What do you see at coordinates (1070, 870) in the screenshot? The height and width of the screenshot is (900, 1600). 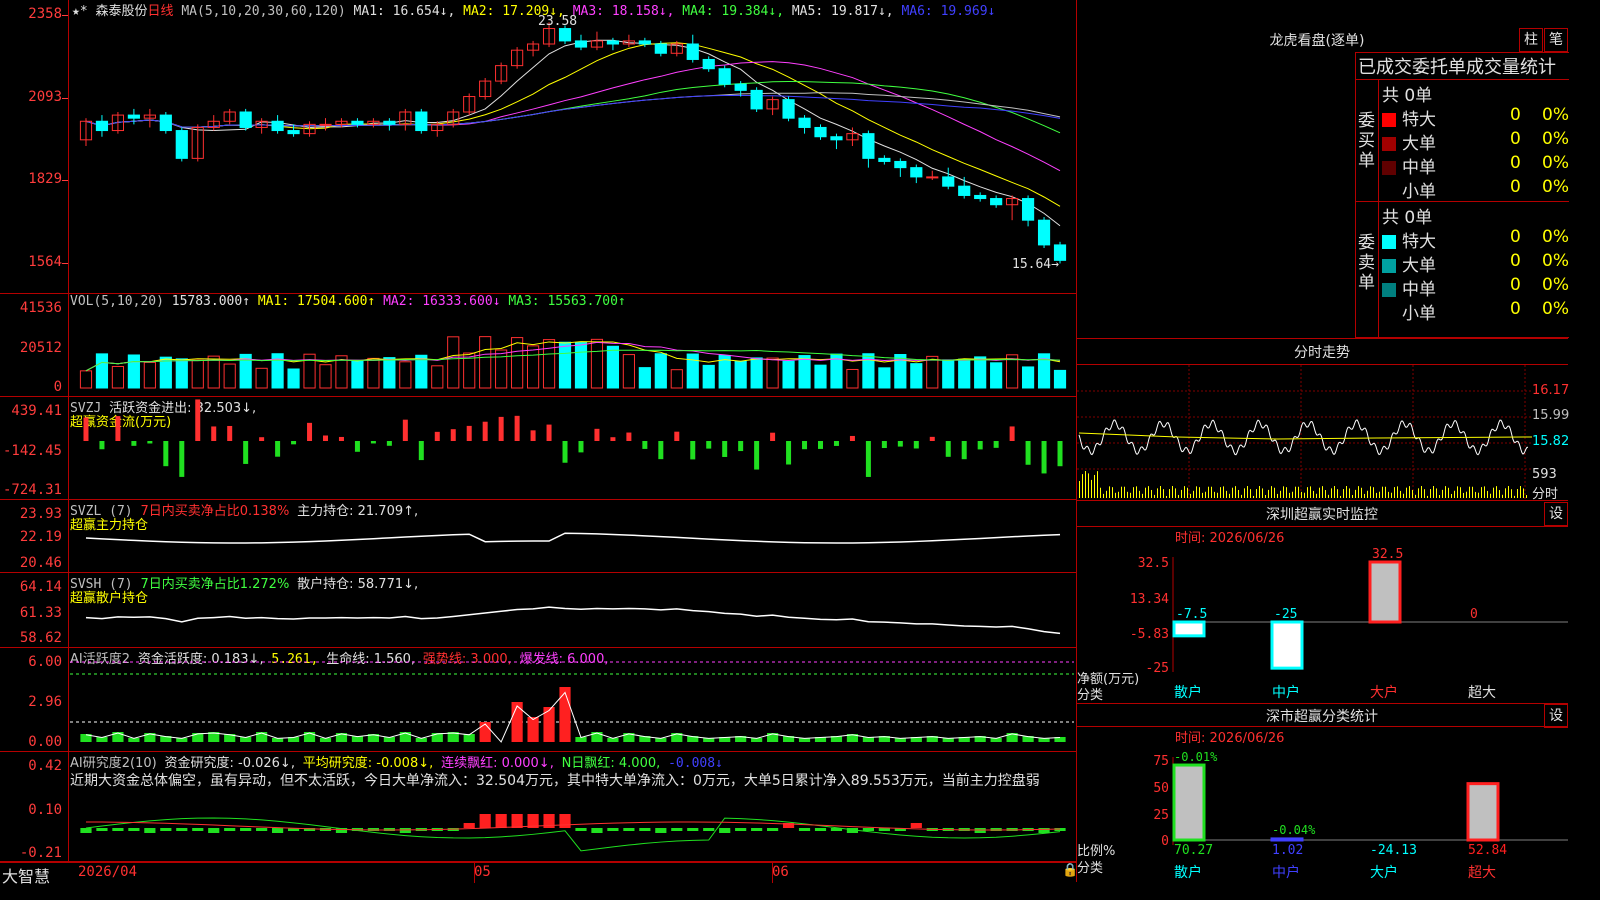 I see `lock-icon: 🔒` at bounding box center [1070, 870].